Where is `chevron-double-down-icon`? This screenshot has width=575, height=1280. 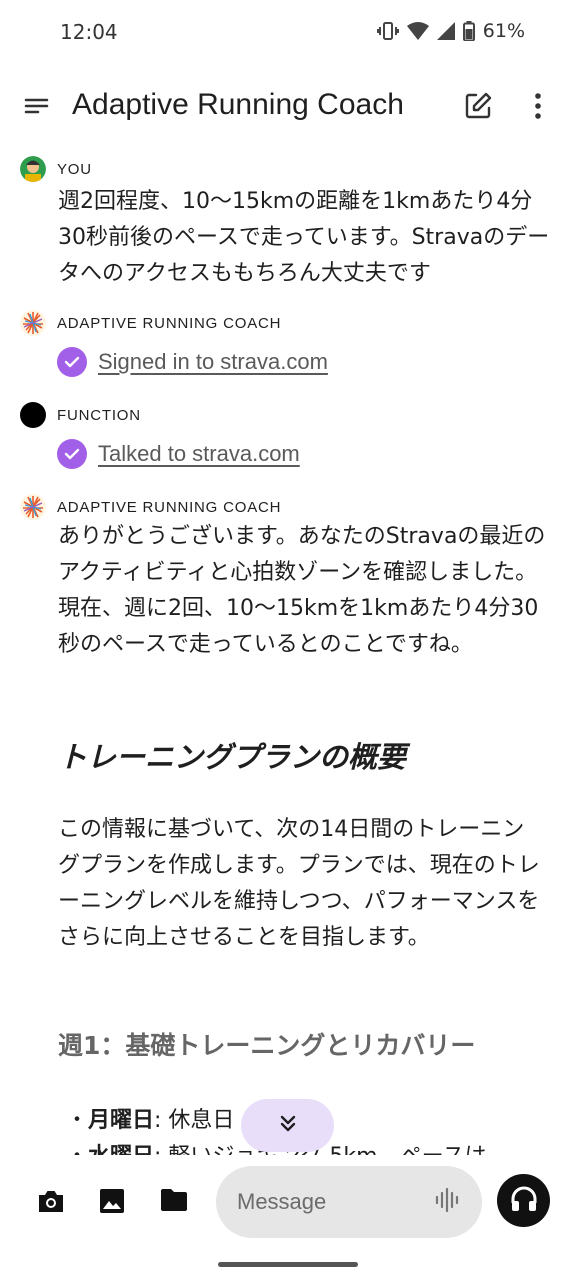 chevron-double-down-icon is located at coordinates (288, 1126).